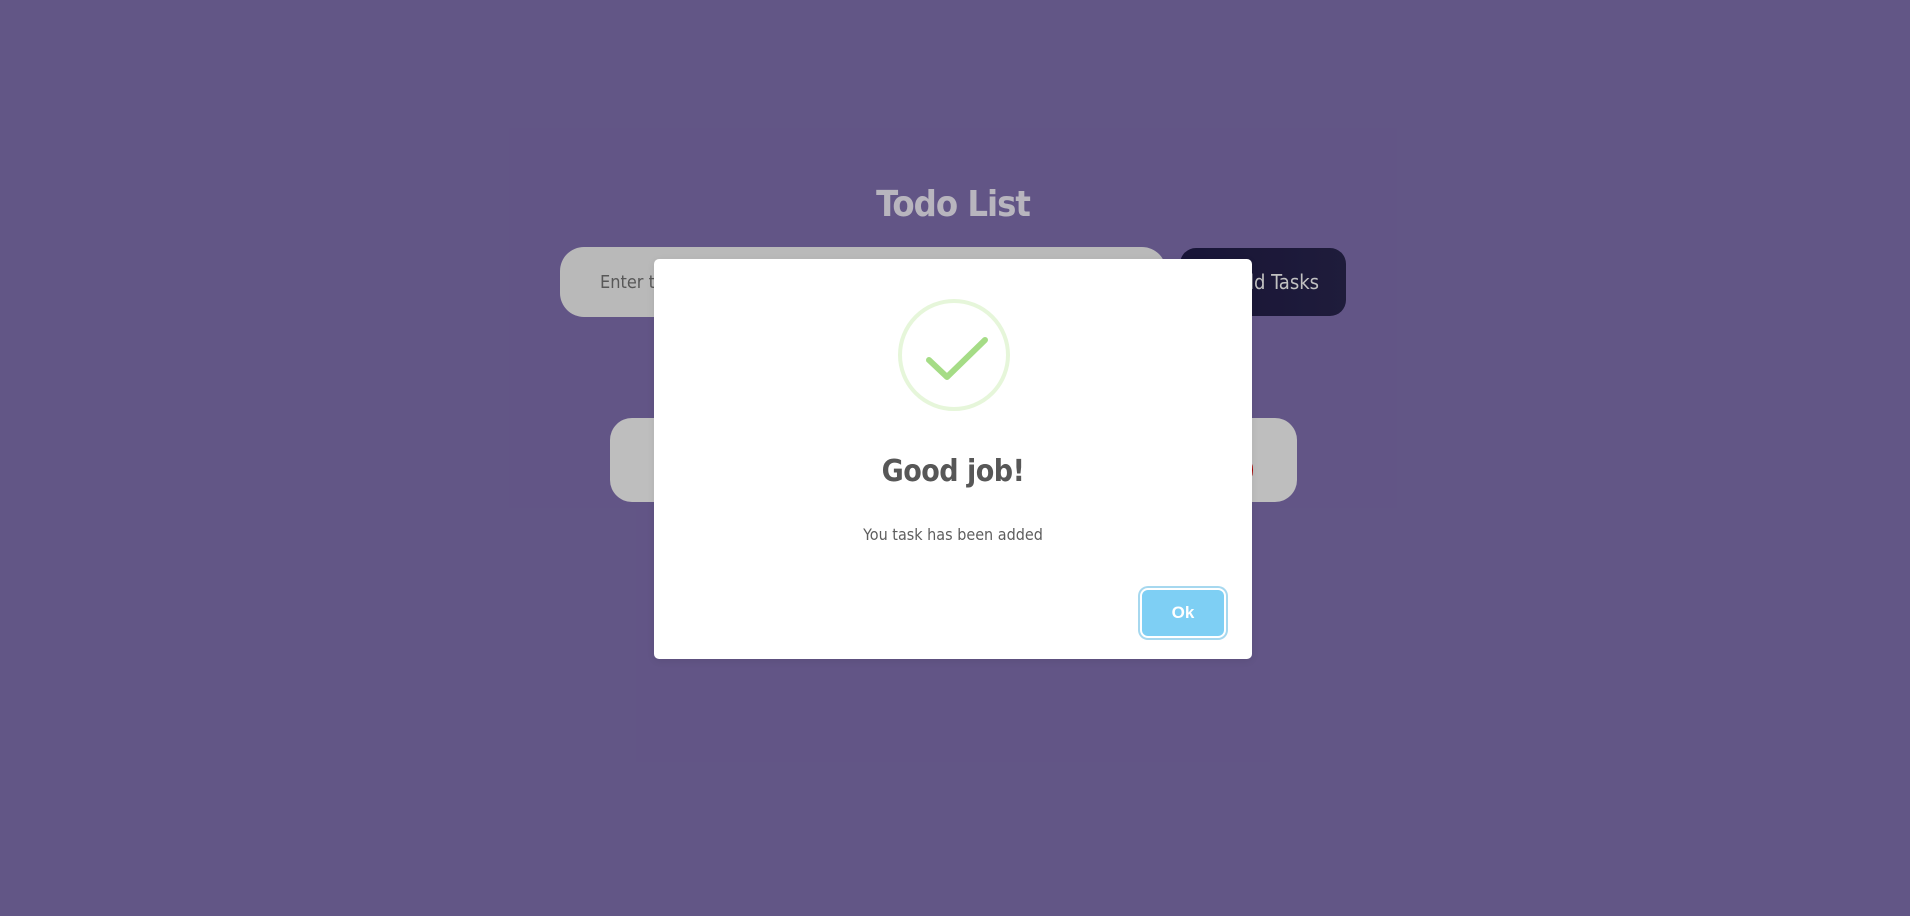 The height and width of the screenshot is (916, 1910). I want to click on dialog-title: Good job!, so click(953, 471).